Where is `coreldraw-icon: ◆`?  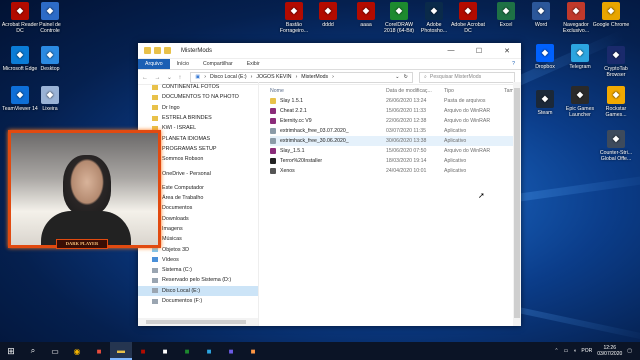
coreldraw-icon: ◆ is located at coordinates (399, 11).